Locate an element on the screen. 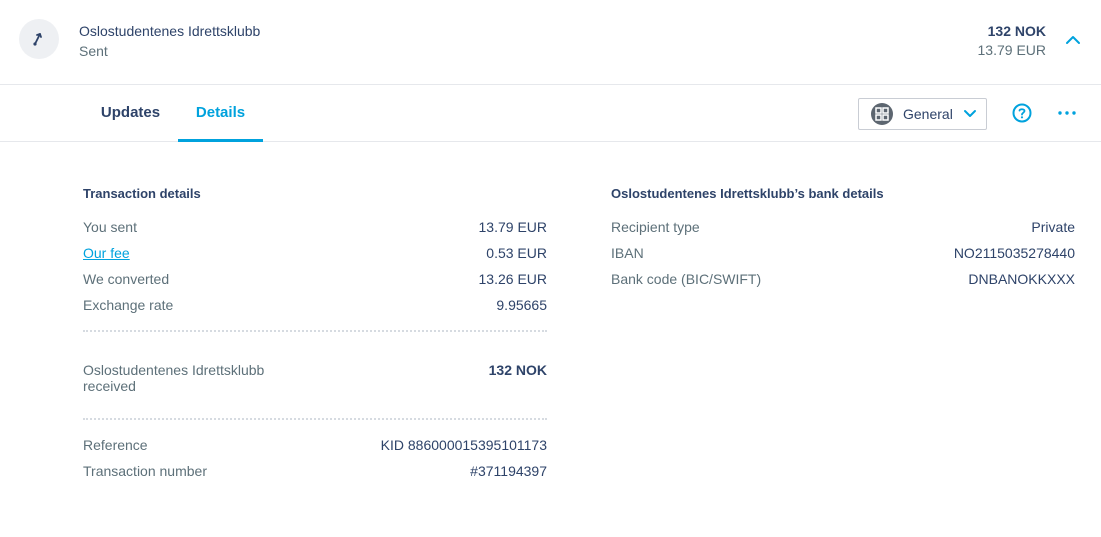 The width and height of the screenshot is (1101, 537). our-fee-value: 0.53 EUR is located at coordinates (516, 253).